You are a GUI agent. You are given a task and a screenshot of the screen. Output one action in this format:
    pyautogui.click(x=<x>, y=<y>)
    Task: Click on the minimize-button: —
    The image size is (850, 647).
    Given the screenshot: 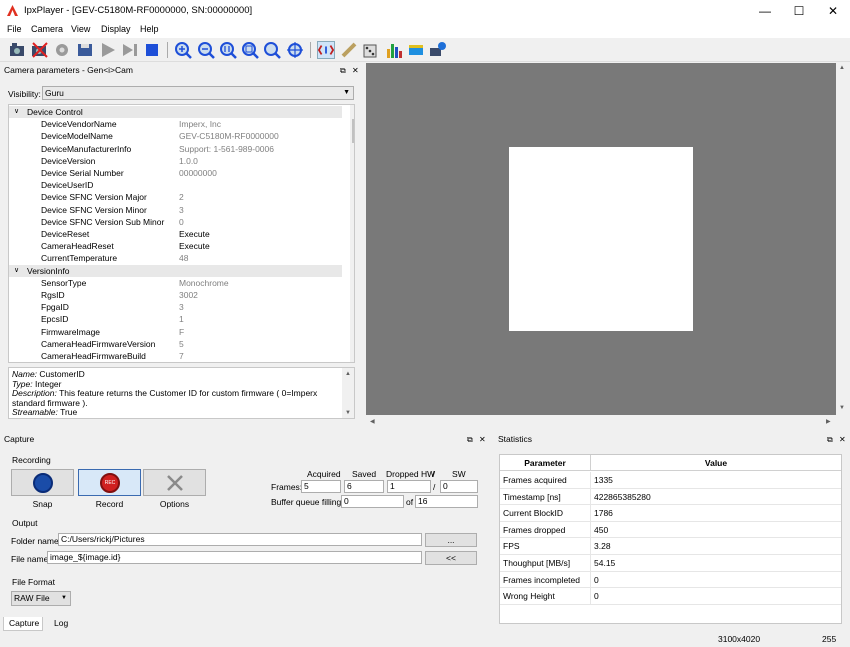 What is the action you would take?
    pyautogui.click(x=765, y=11)
    